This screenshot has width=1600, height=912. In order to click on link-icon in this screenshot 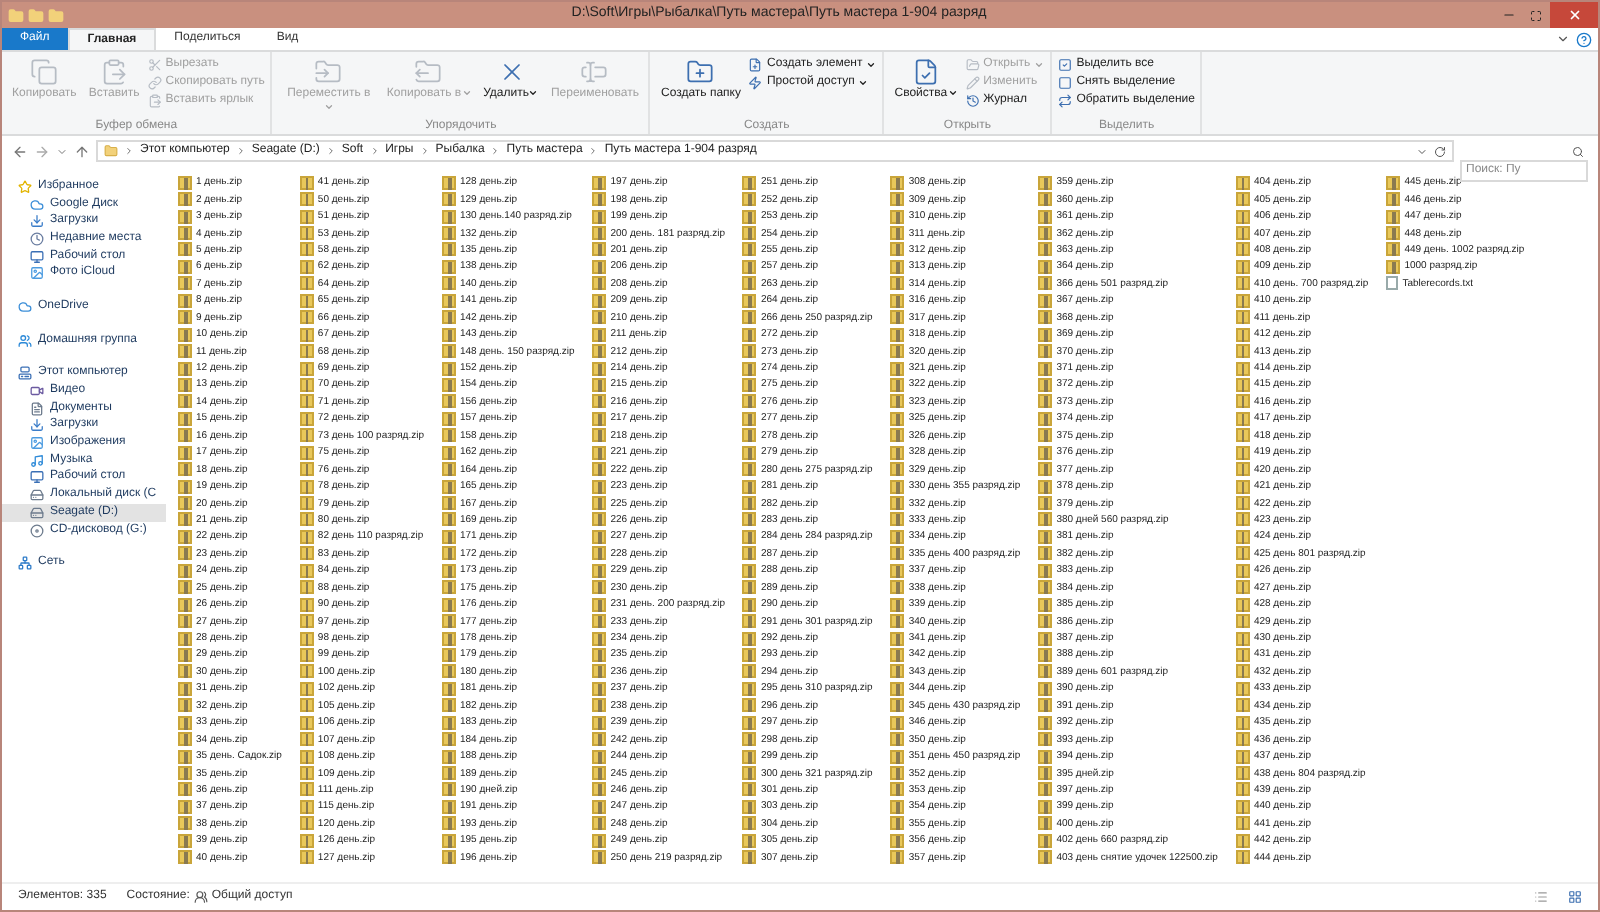, I will do `click(154, 83)`.